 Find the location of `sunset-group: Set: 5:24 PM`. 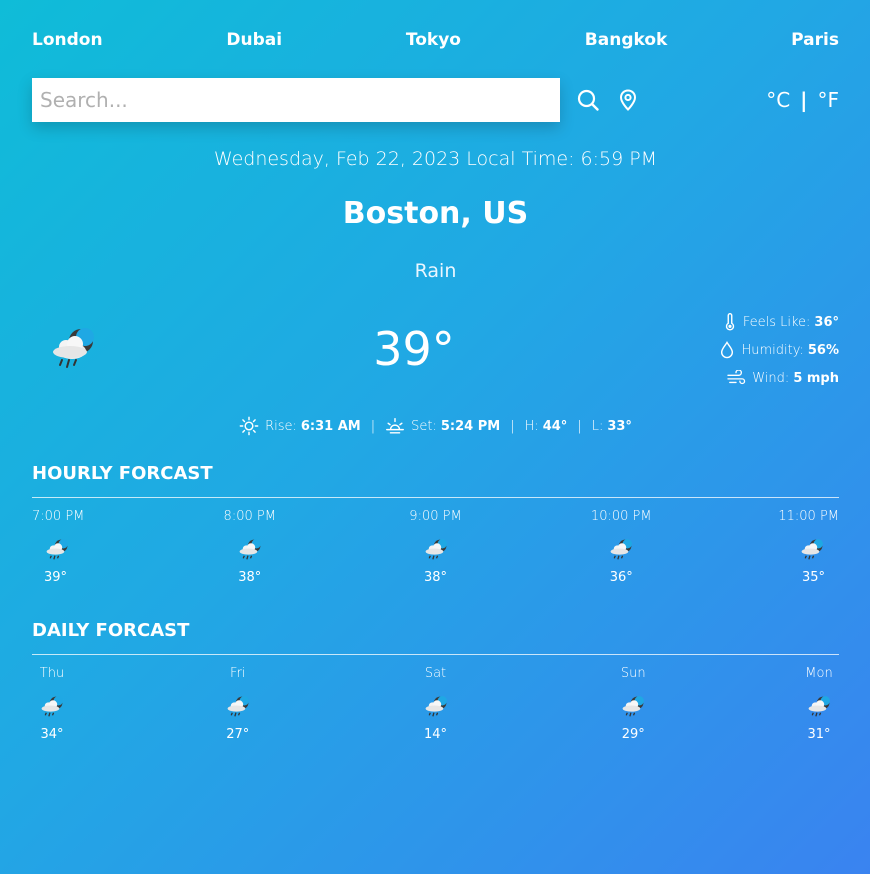

sunset-group: Set: 5:24 PM is located at coordinates (442, 426).